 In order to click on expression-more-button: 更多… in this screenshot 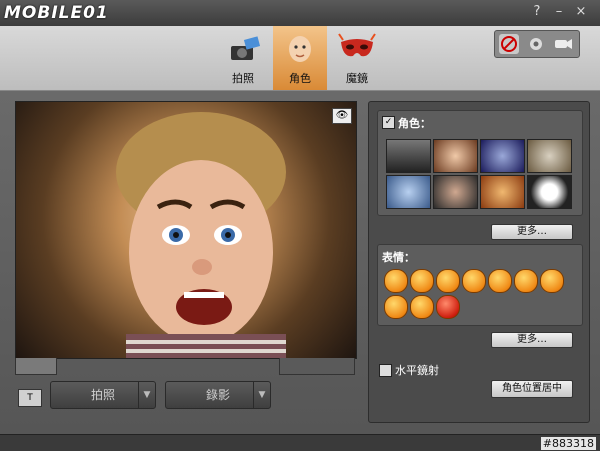, I will do `click(532, 340)`.